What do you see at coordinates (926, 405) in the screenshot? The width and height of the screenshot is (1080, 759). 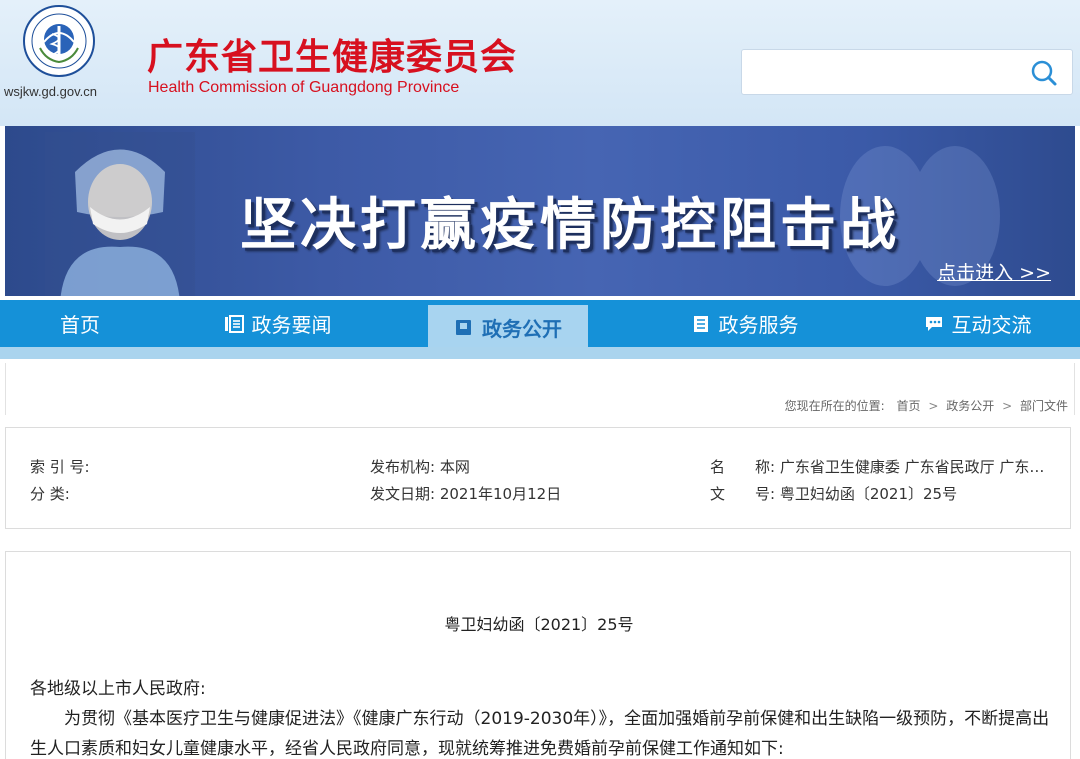 I see `breadcrumb: 您现在所在的位置: 首页 > 政务公开 > 部门文件` at bounding box center [926, 405].